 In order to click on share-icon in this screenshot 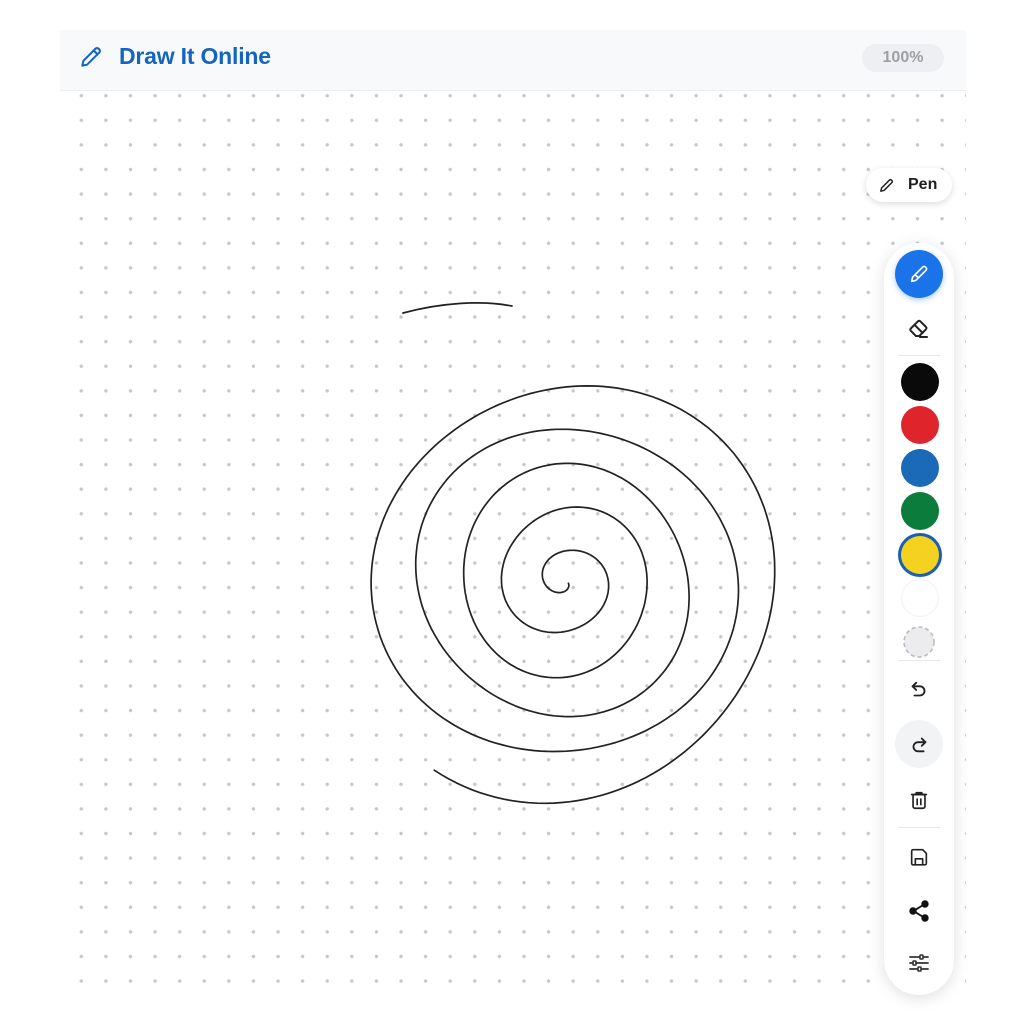, I will do `click(919, 911)`.